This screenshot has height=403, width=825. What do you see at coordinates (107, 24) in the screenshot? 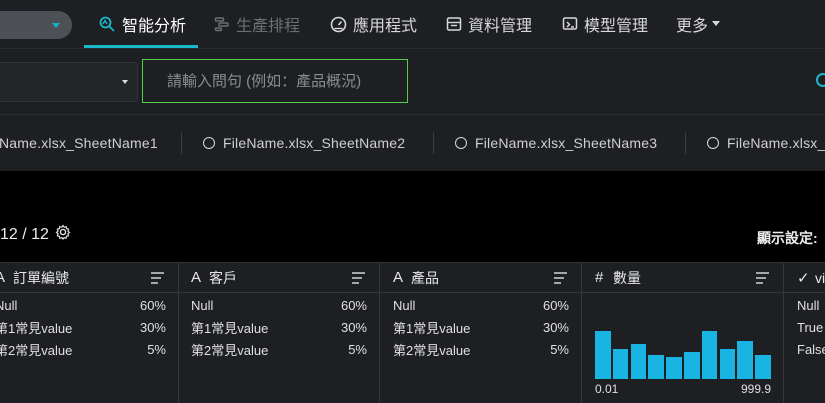
I see `ai-analysis-icon` at bounding box center [107, 24].